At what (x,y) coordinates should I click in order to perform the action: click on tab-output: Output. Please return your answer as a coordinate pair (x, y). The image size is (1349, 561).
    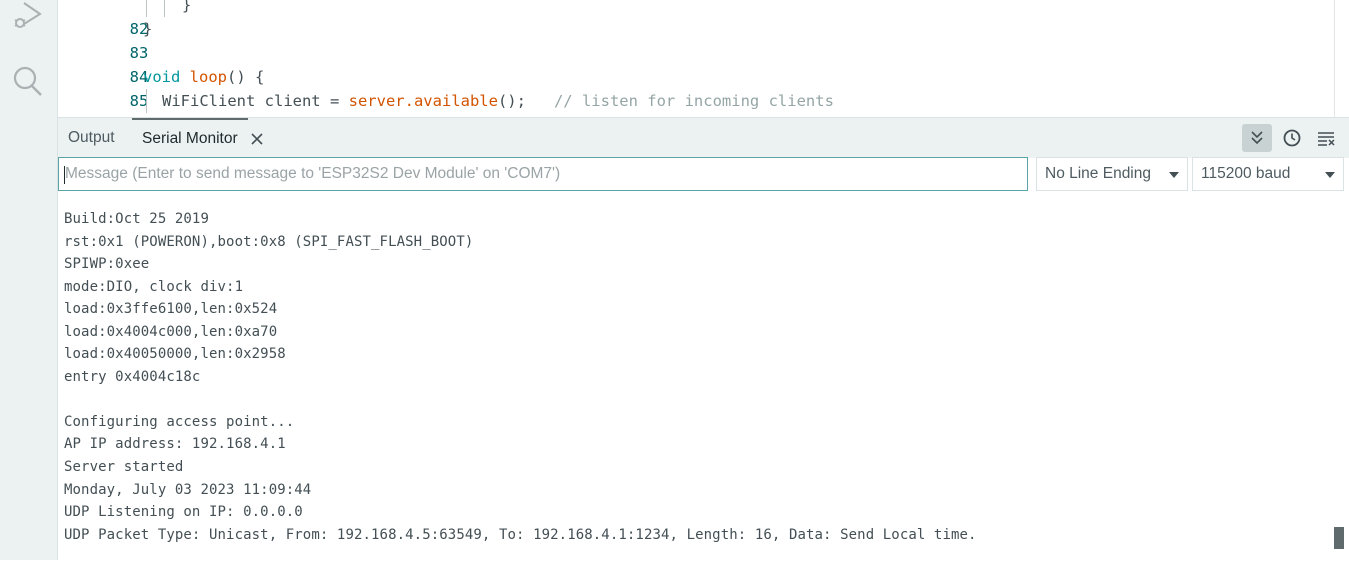
    Looking at the image, I should click on (91, 138).